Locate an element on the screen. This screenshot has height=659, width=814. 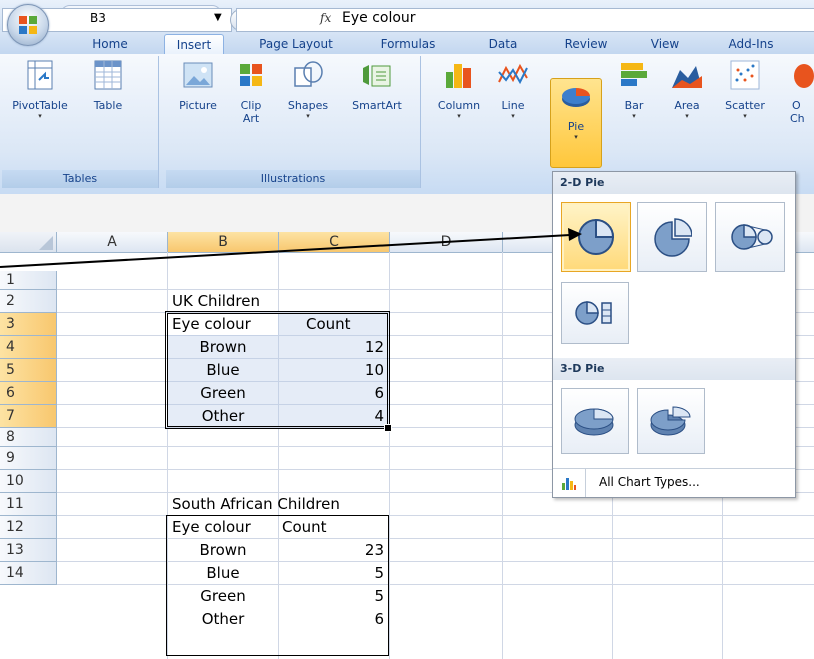
tab-insert: Insert is located at coordinates (194, 44).